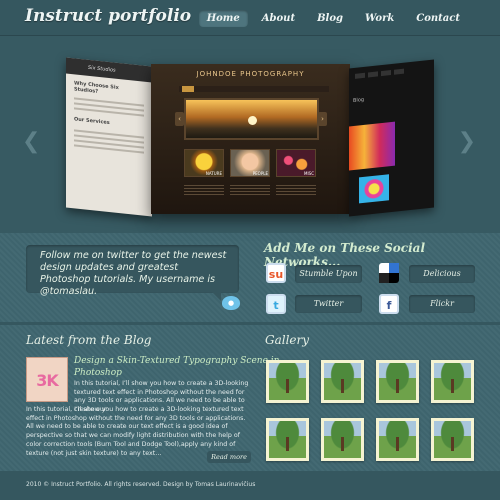 The width and height of the screenshot is (500, 500). I want to click on nav-blog: Blog, so click(330, 18).